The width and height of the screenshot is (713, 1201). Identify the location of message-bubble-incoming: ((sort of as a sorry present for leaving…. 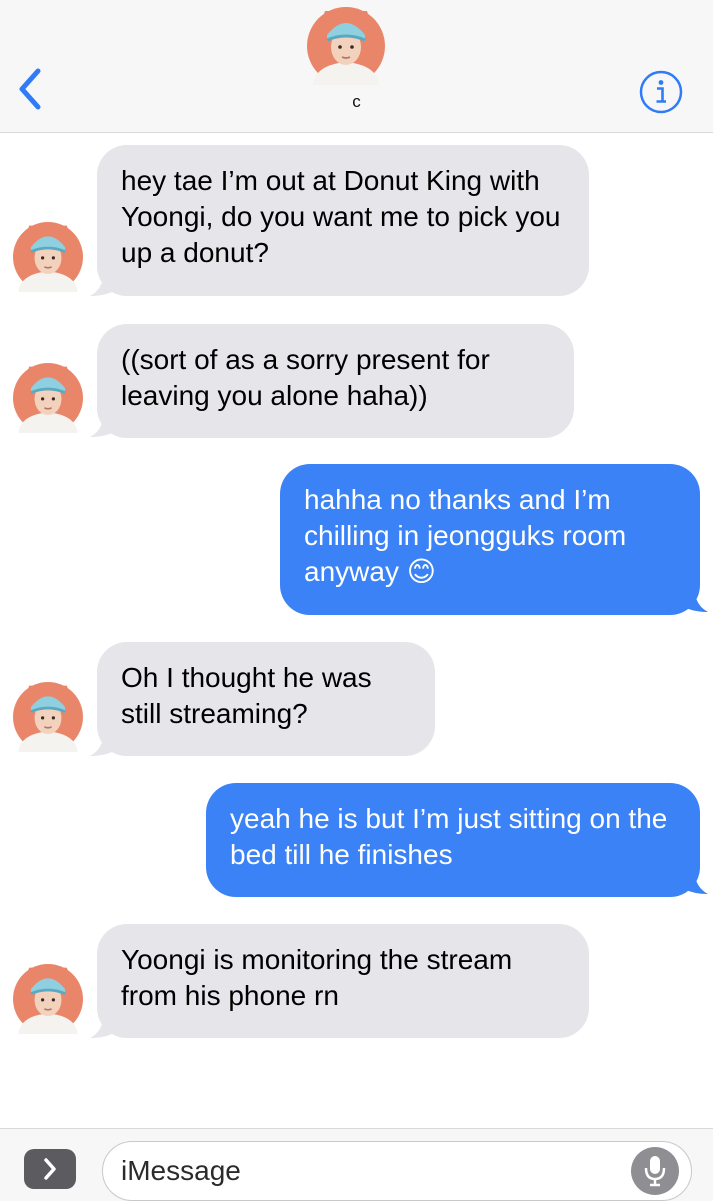
(335, 381).